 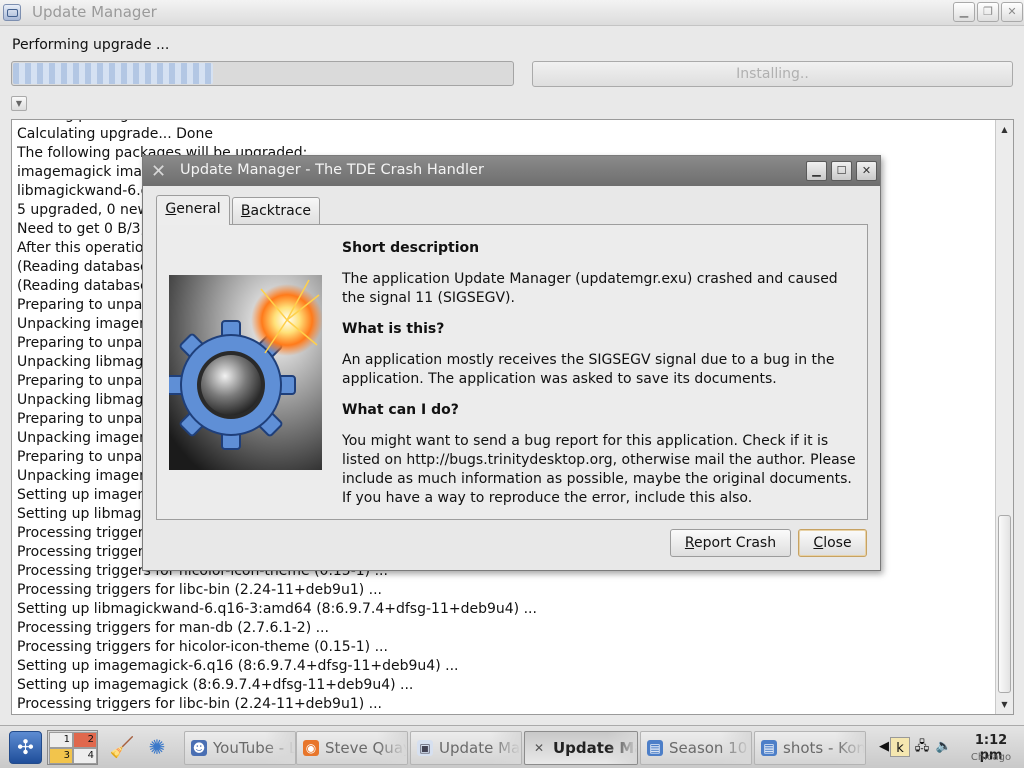 What do you see at coordinates (245, 372) in the screenshot?
I see `crash-gear-bomb-icon` at bounding box center [245, 372].